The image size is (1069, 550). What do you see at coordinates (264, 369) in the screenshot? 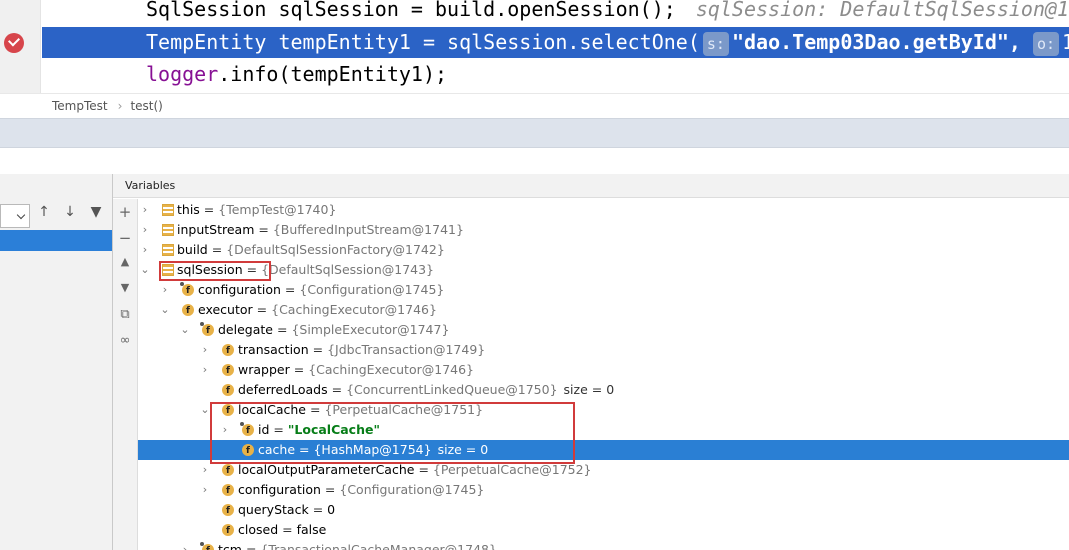
I see `variable-name: wrapper` at bounding box center [264, 369].